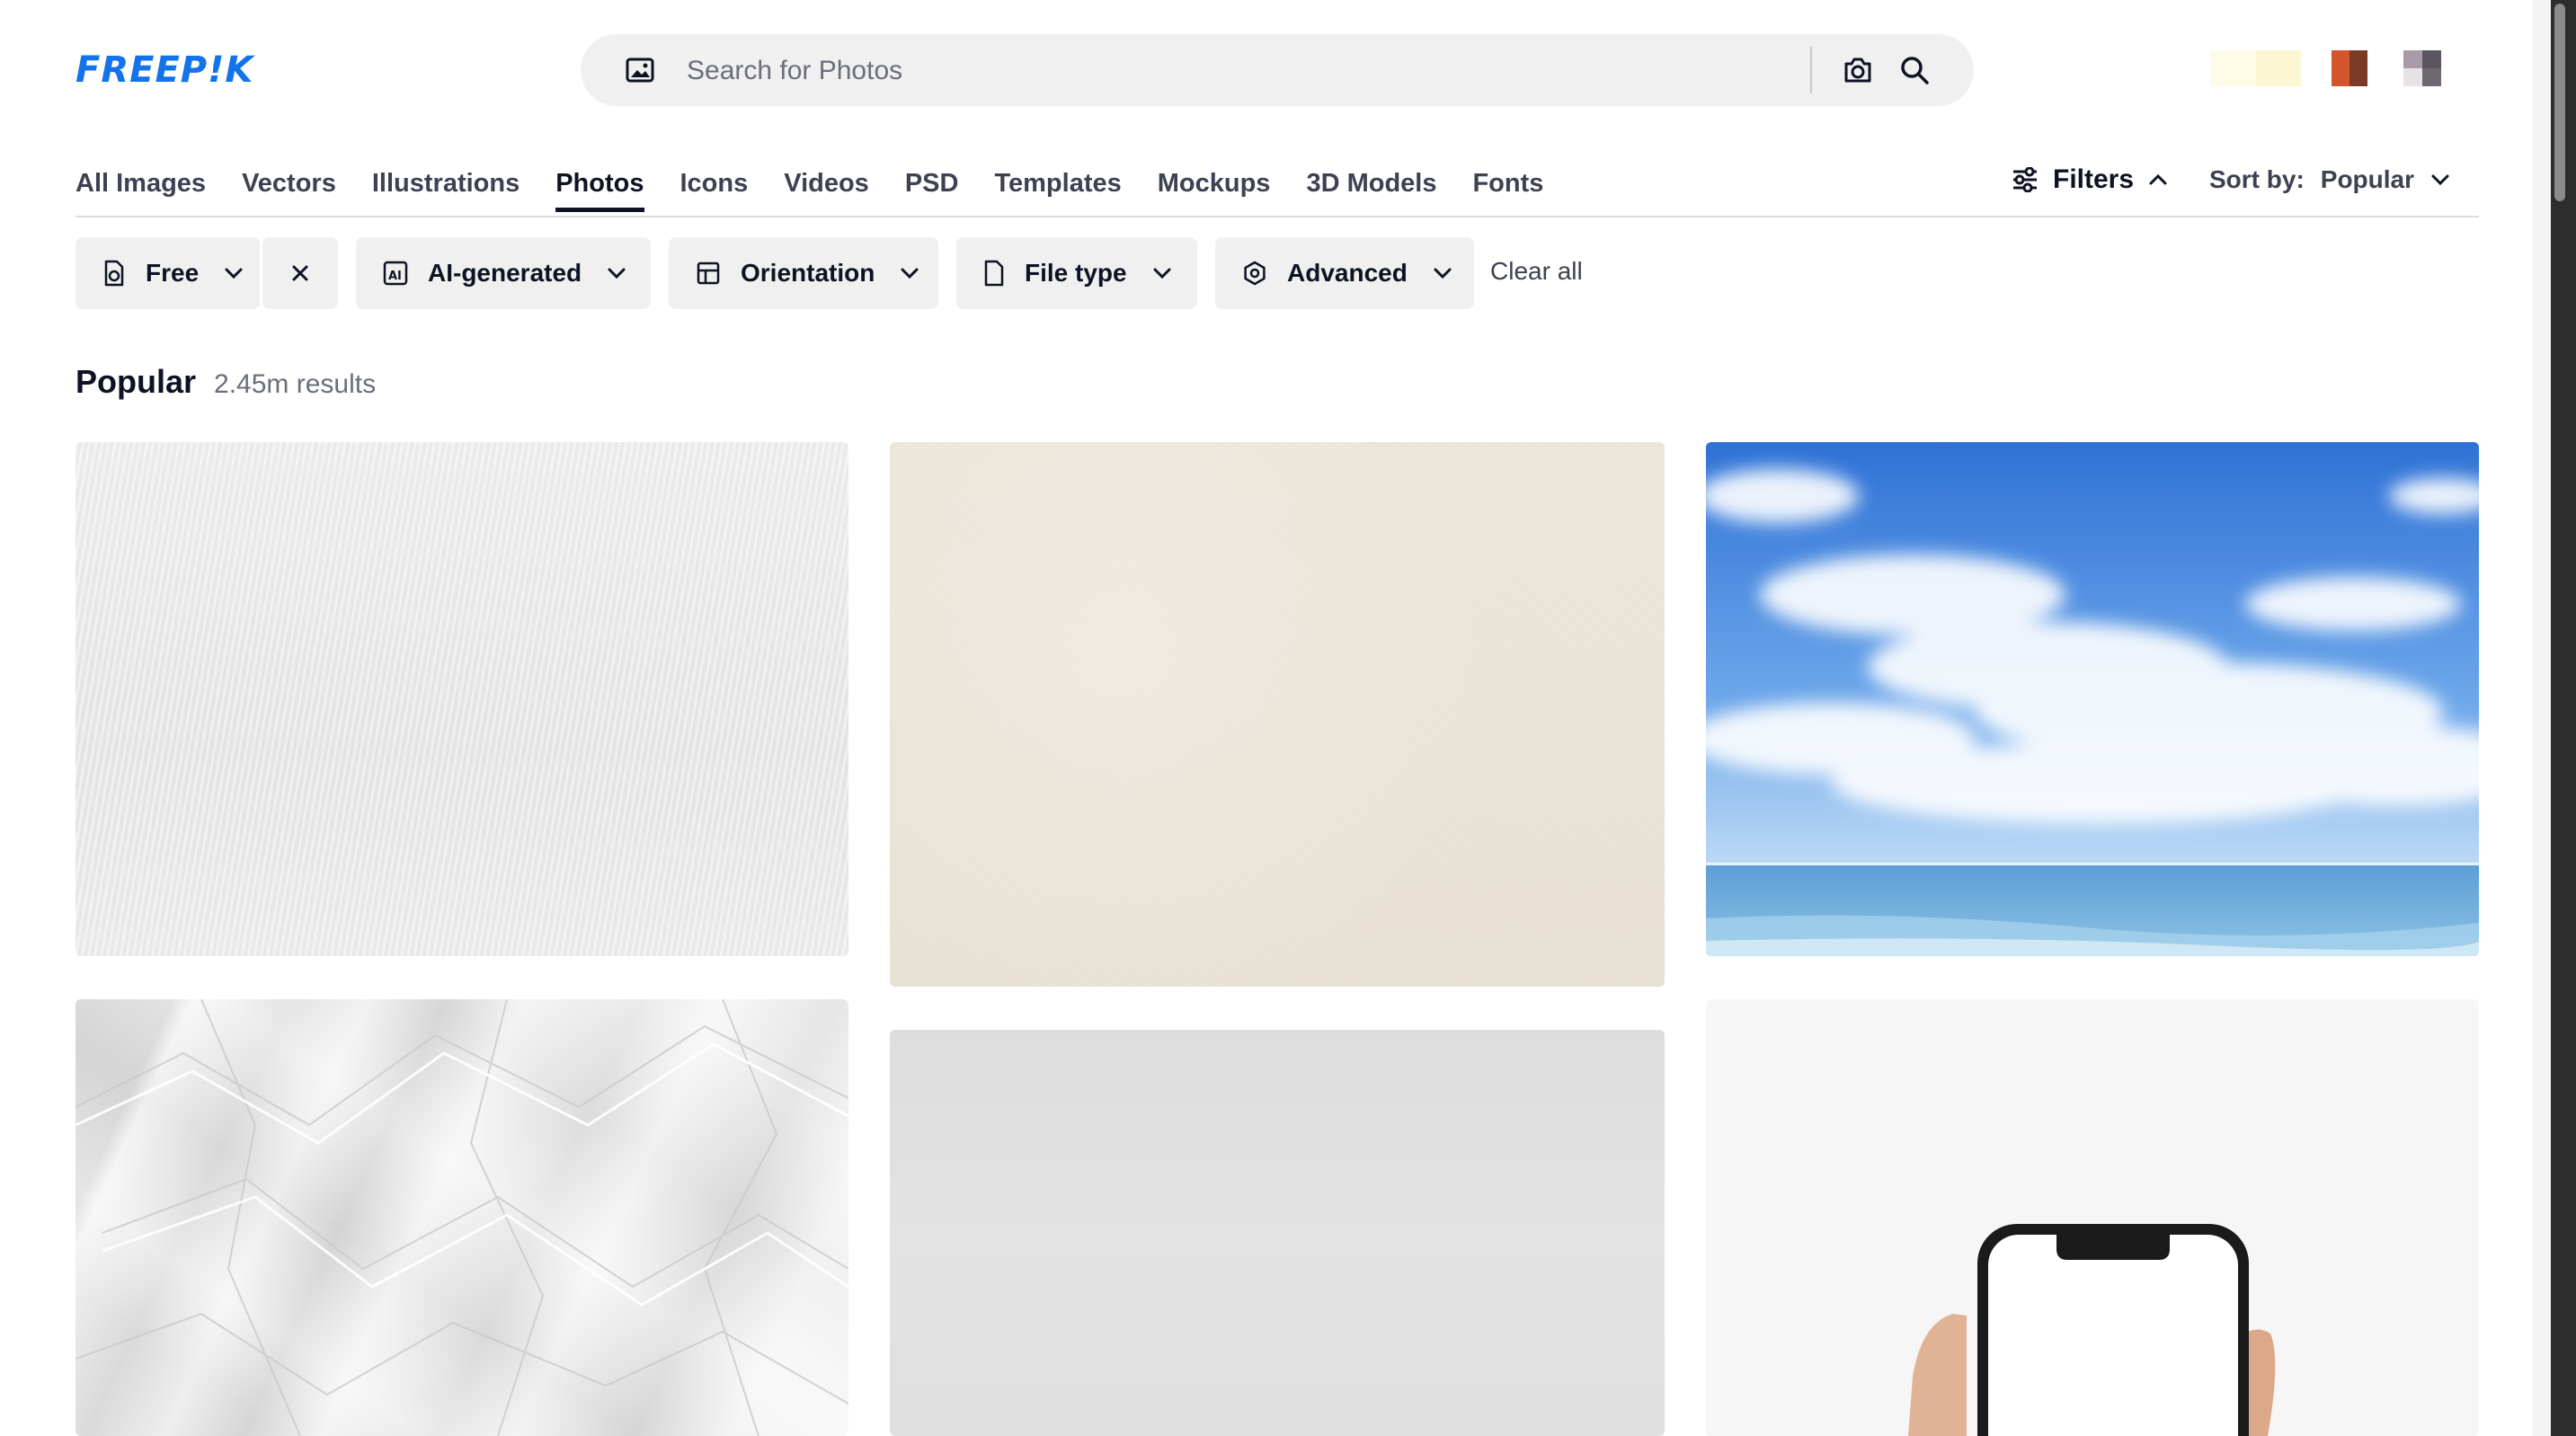  I want to click on orientation-filter-chip: Orientation, so click(803, 273).